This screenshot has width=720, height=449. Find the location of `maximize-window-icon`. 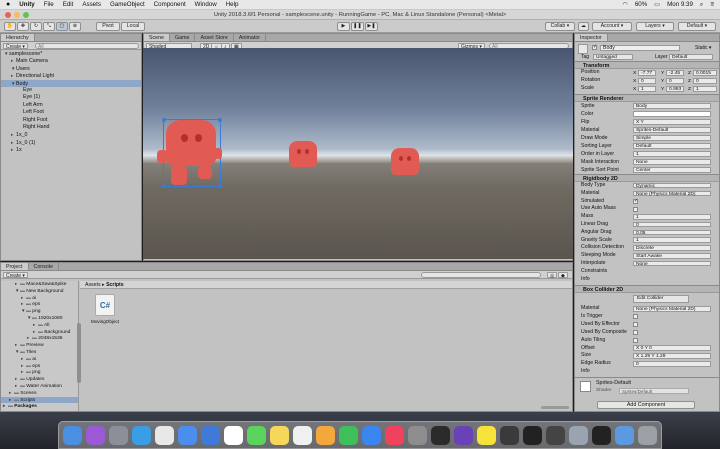

maximize-window-icon is located at coordinates (26, 15).